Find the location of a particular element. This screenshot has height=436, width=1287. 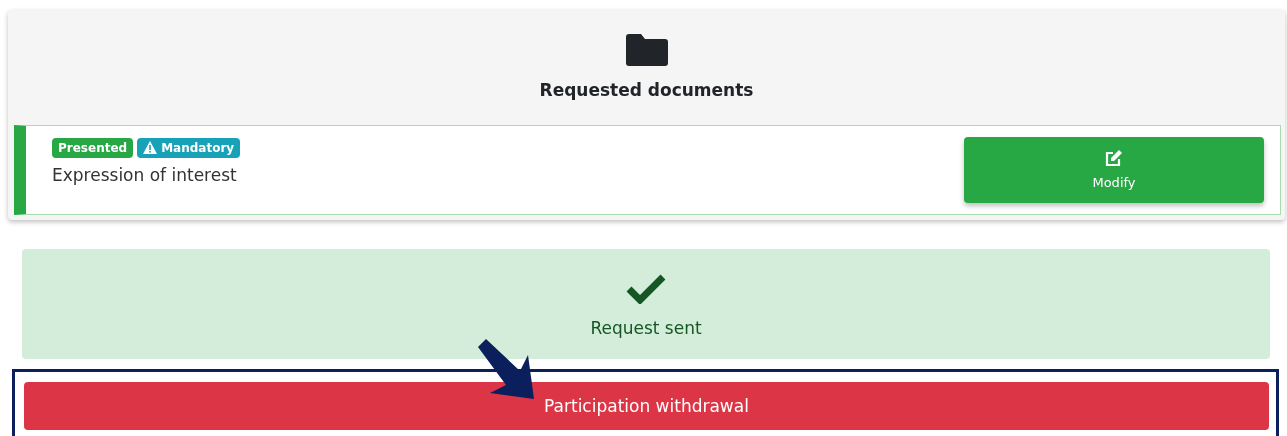

warning-icon is located at coordinates (150, 147).